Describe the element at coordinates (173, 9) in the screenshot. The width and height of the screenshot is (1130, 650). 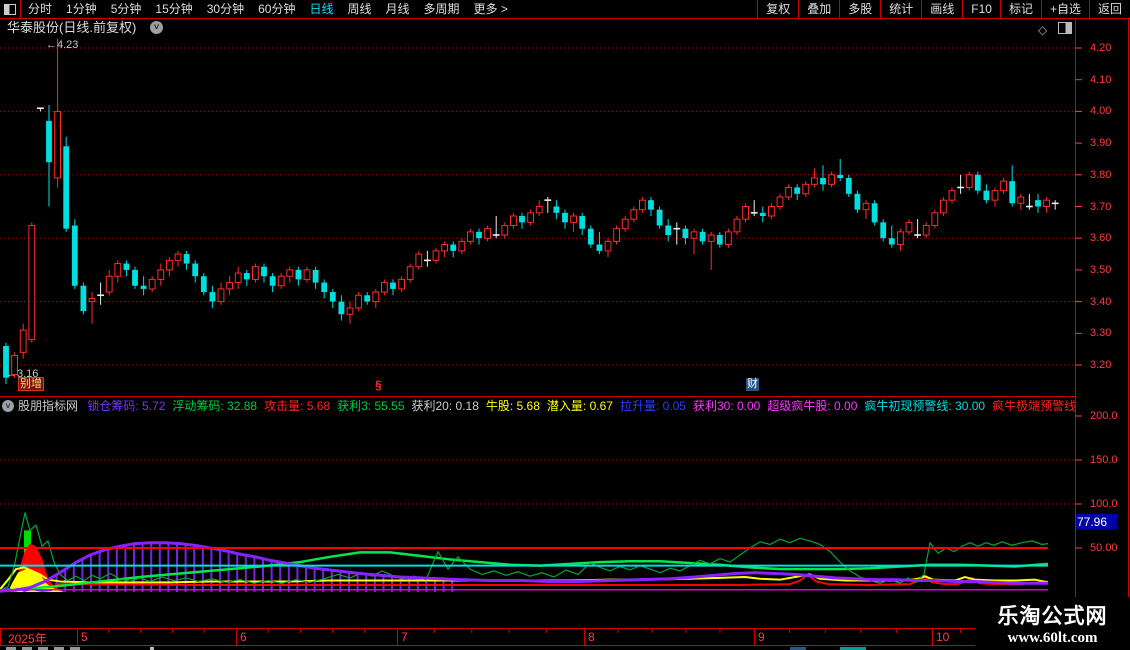
I see `period-item-3: 15分钟` at that location.